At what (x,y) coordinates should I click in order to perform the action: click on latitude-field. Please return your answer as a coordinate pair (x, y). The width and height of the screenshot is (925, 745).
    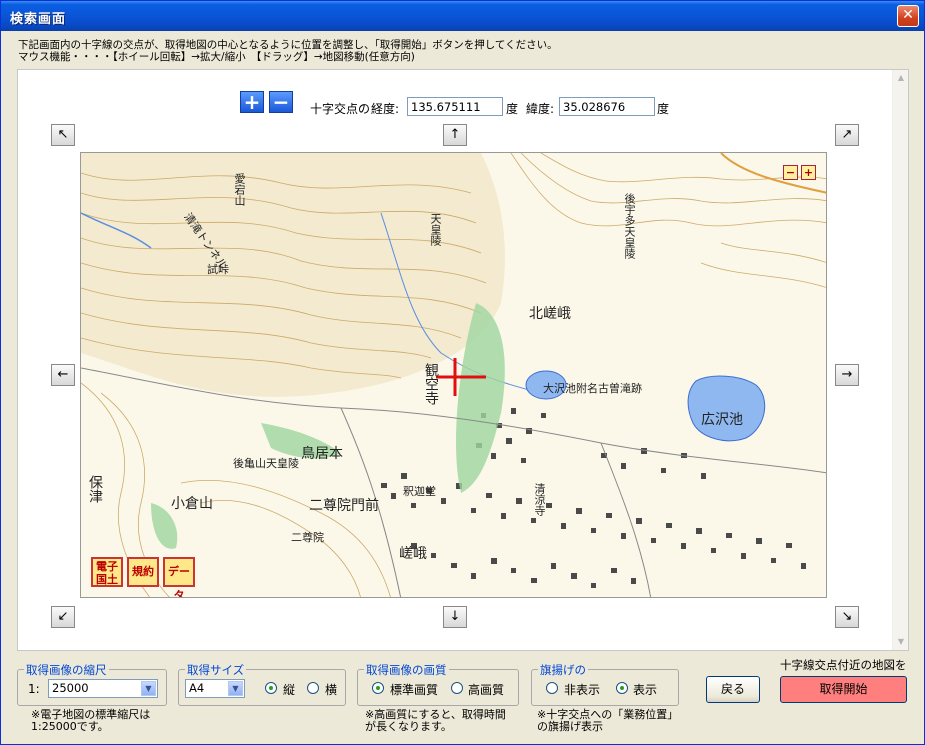
    Looking at the image, I should click on (607, 106).